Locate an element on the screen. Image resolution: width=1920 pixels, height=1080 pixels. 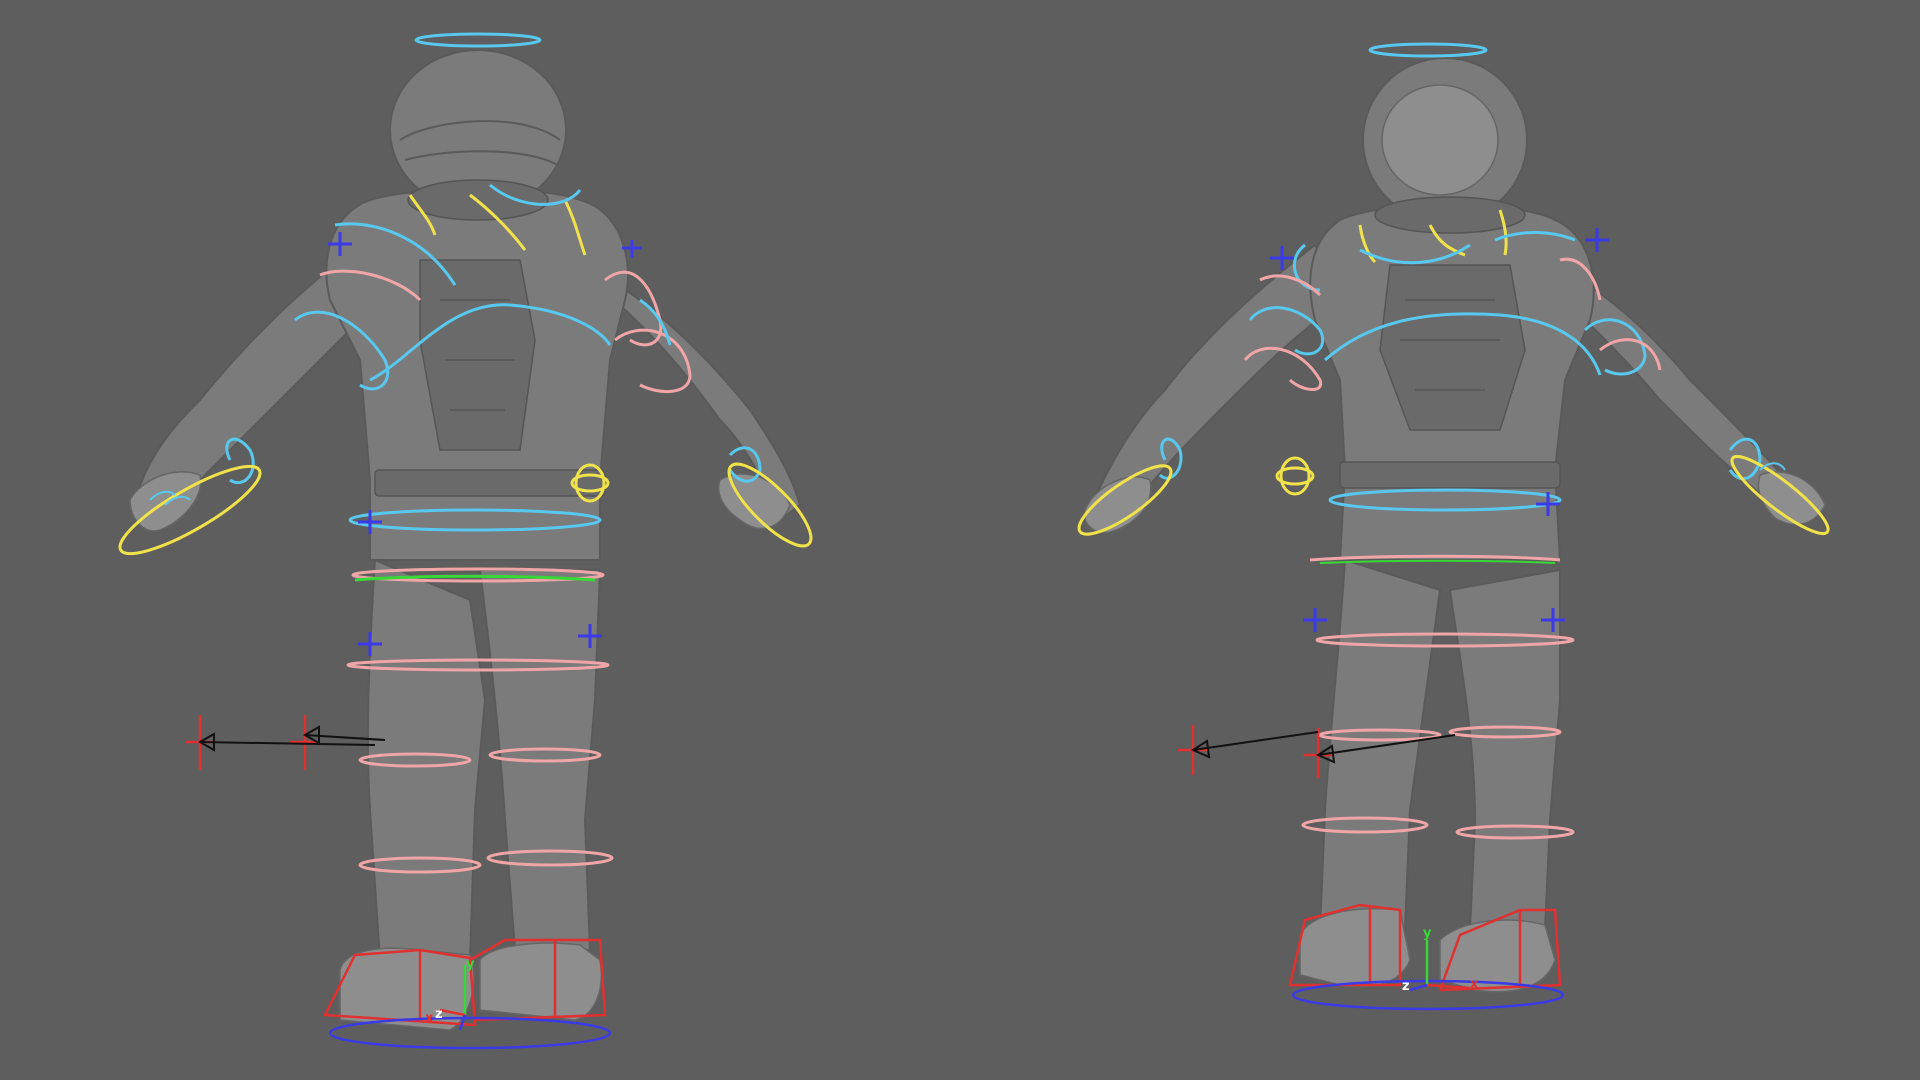
gizmo-x-label: x is located at coordinates (429, 1018).